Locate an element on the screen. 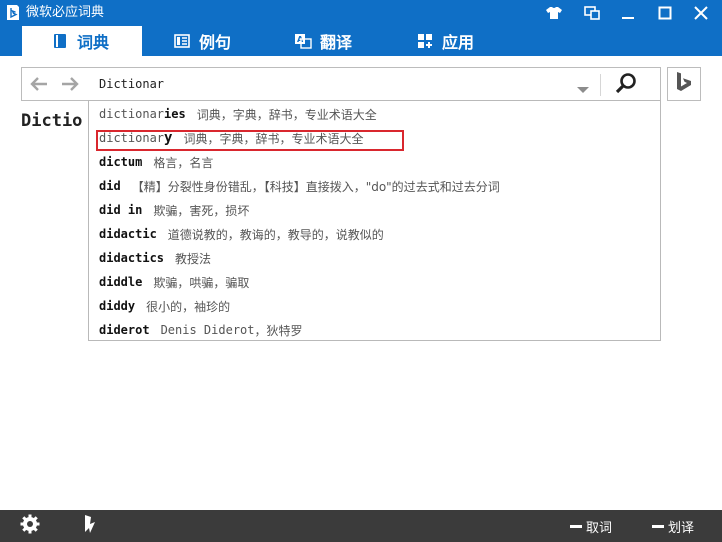  arrow-right-icon is located at coordinates (70, 85).